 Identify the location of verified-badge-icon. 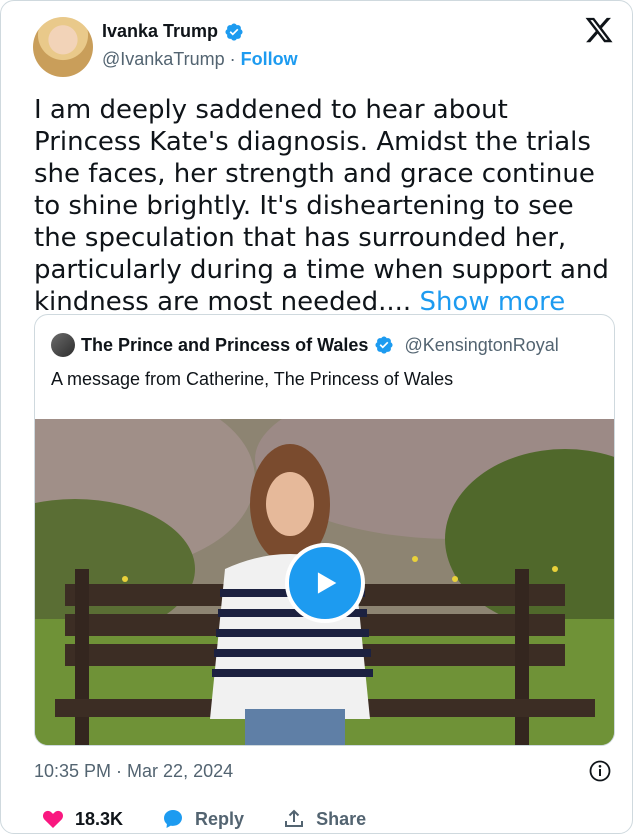
(234, 31).